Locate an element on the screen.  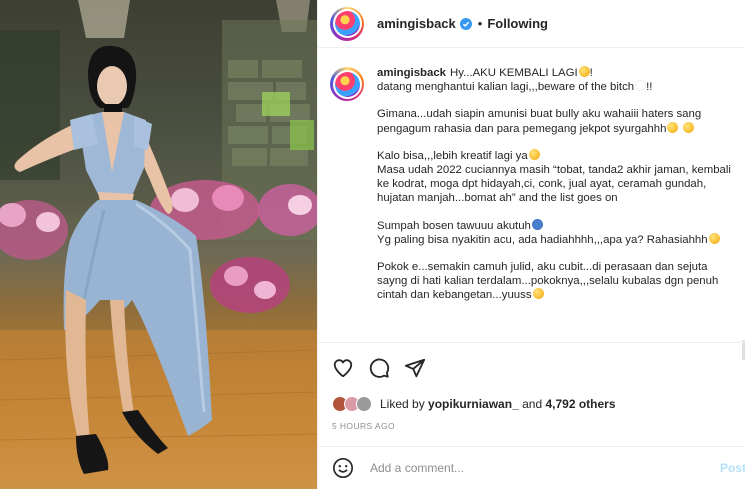
share-icon is located at coordinates (415, 368).